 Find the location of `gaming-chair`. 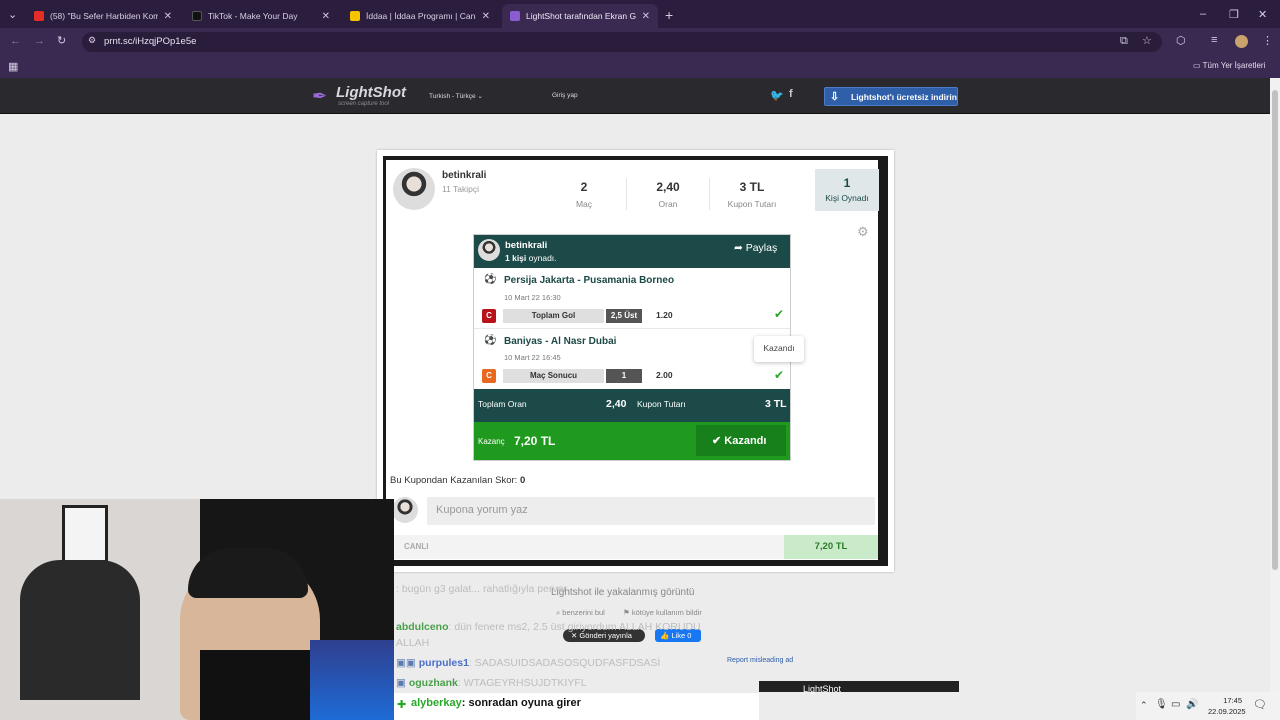

gaming-chair is located at coordinates (80, 630).